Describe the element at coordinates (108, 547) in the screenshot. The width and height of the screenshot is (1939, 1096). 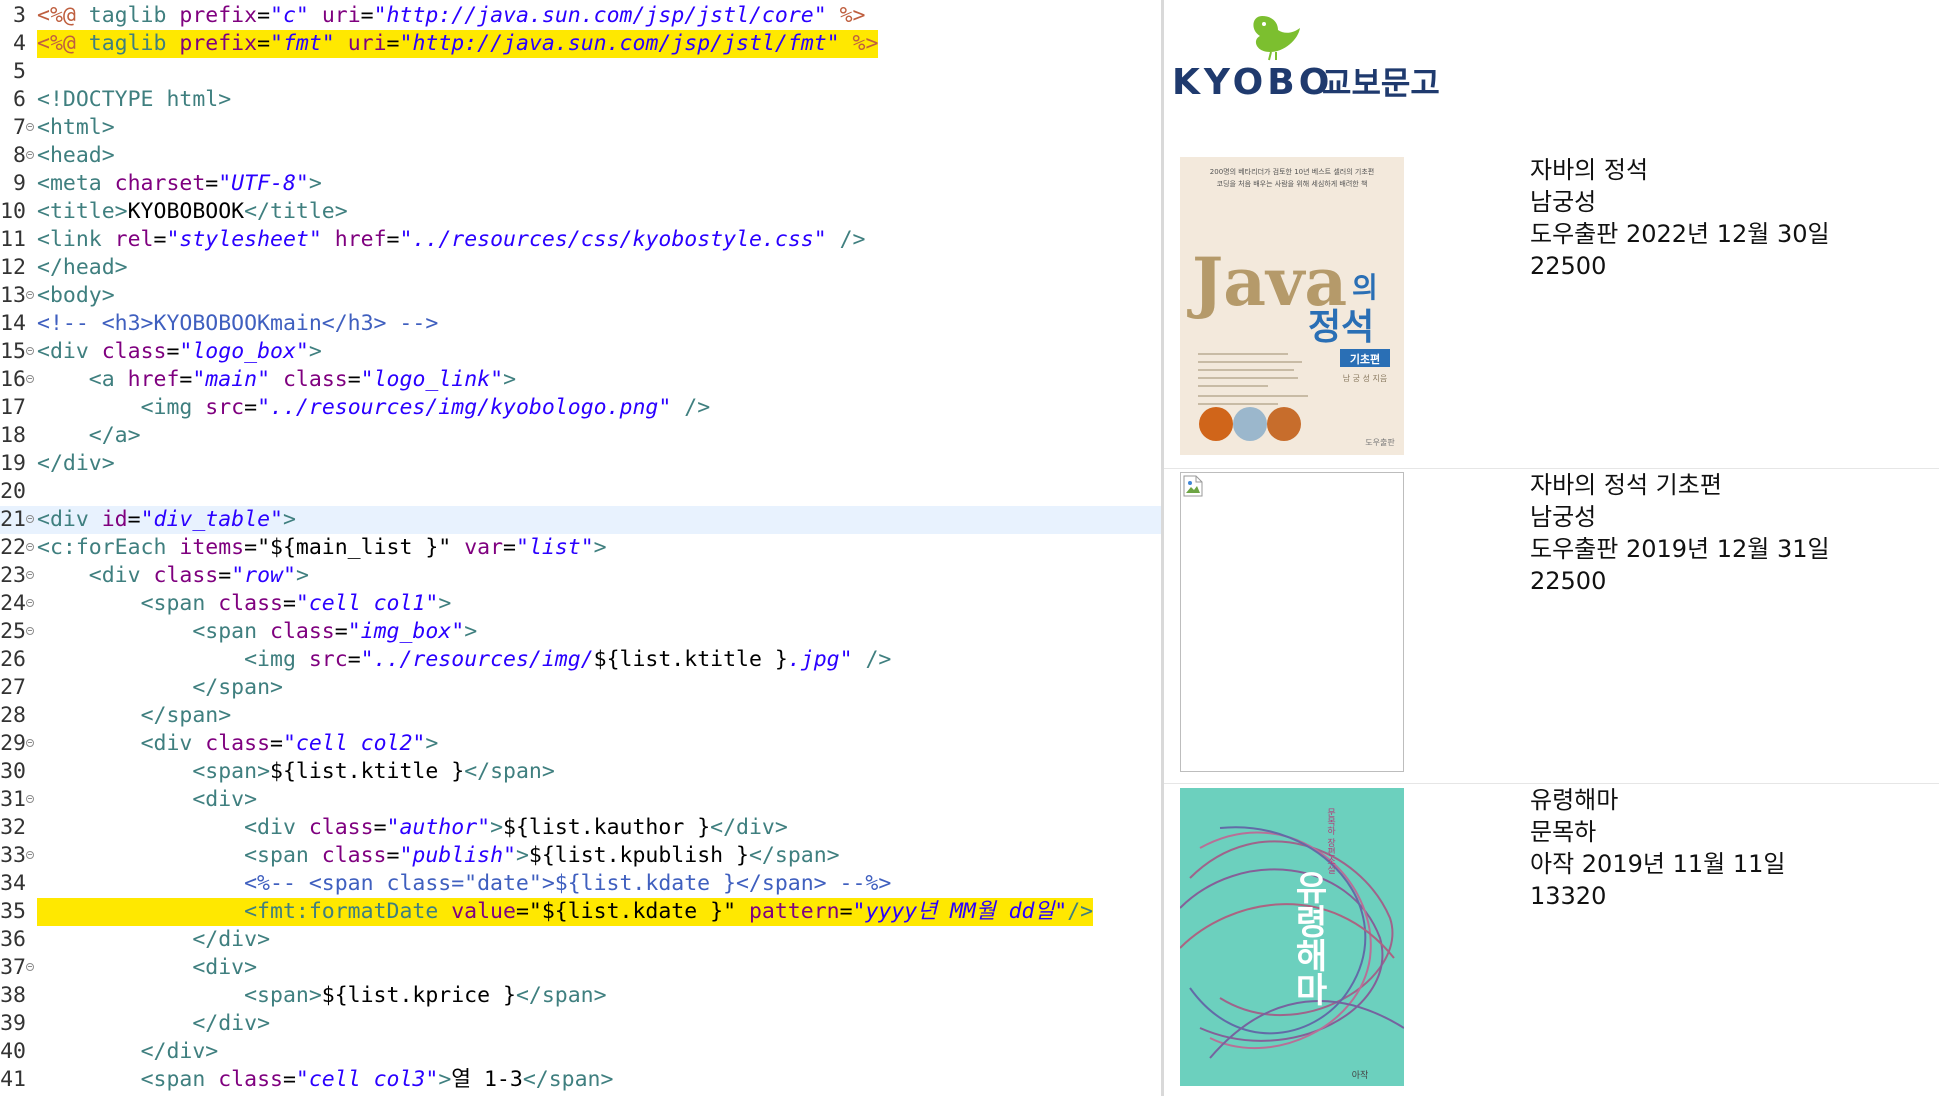
I see `code-token: <c:forEach` at that location.